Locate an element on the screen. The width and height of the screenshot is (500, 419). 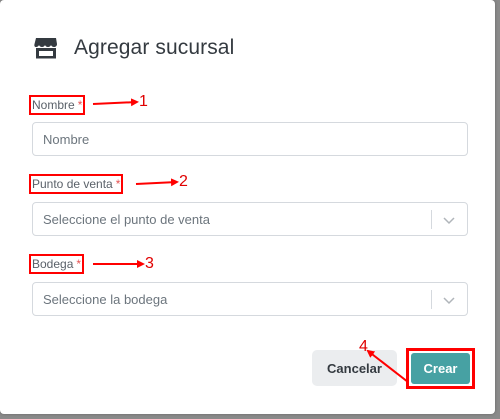
nombre-label-text: Nombre is located at coordinates (53, 105).